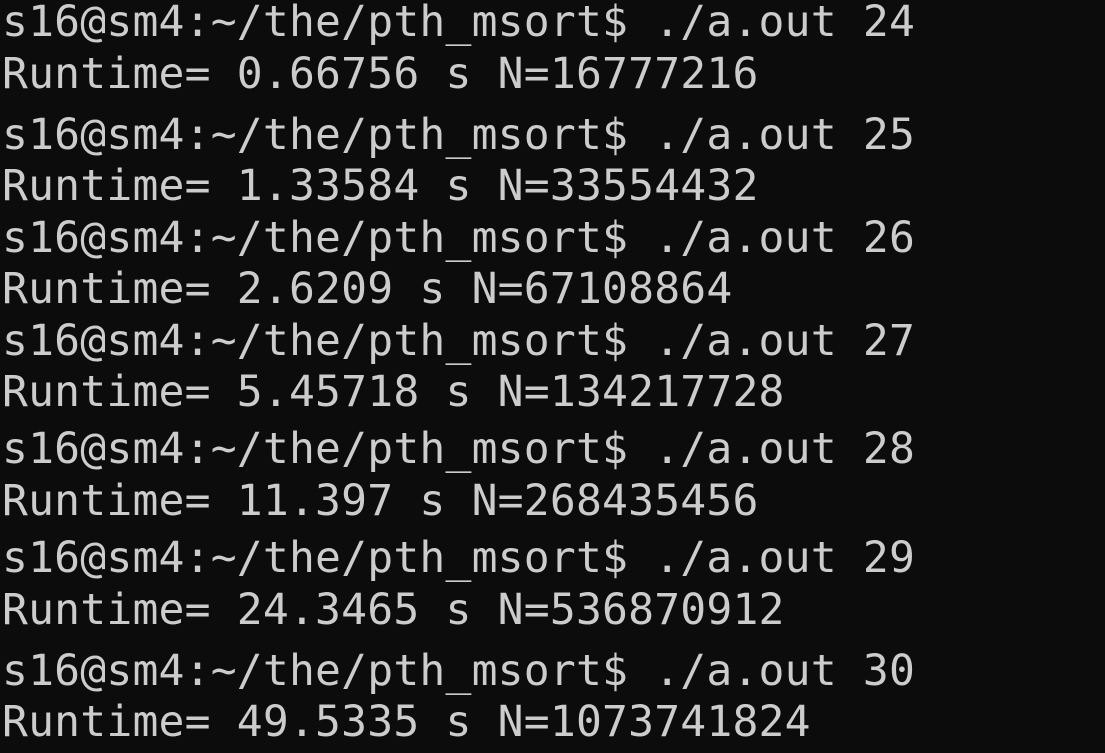 The image size is (1105, 753). Describe the element at coordinates (459, 558) in the screenshot. I see `prompt-line: s16@sm4:~/the/pth_msort$ ./a.out 29` at that location.